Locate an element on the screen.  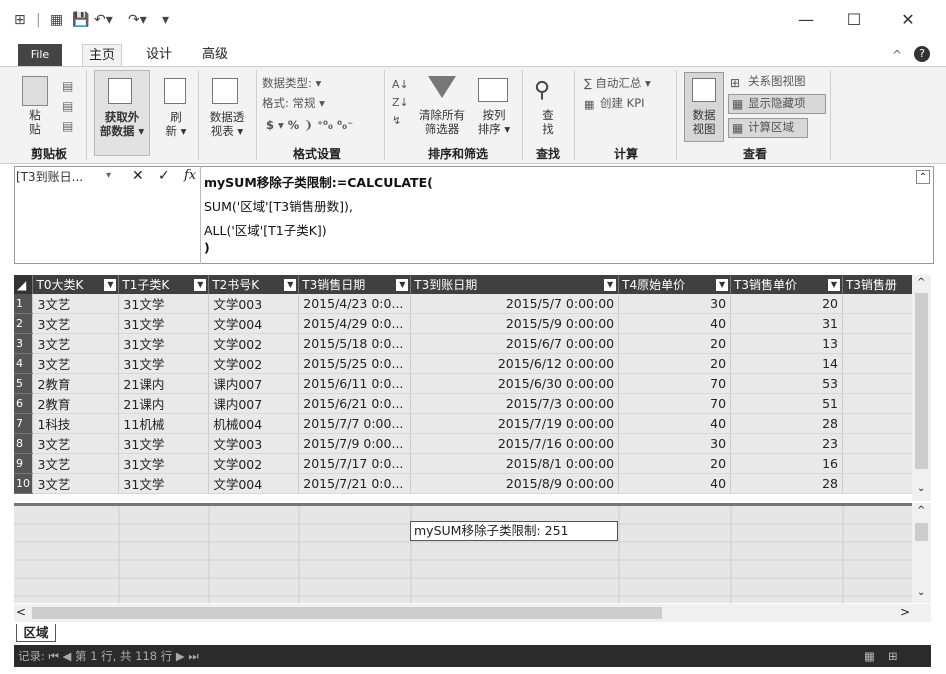
number-format-buttons: $ ▾ % ❩ ⁺⁰₀ ⁰₀⁻ is located at coordinates (309, 125).